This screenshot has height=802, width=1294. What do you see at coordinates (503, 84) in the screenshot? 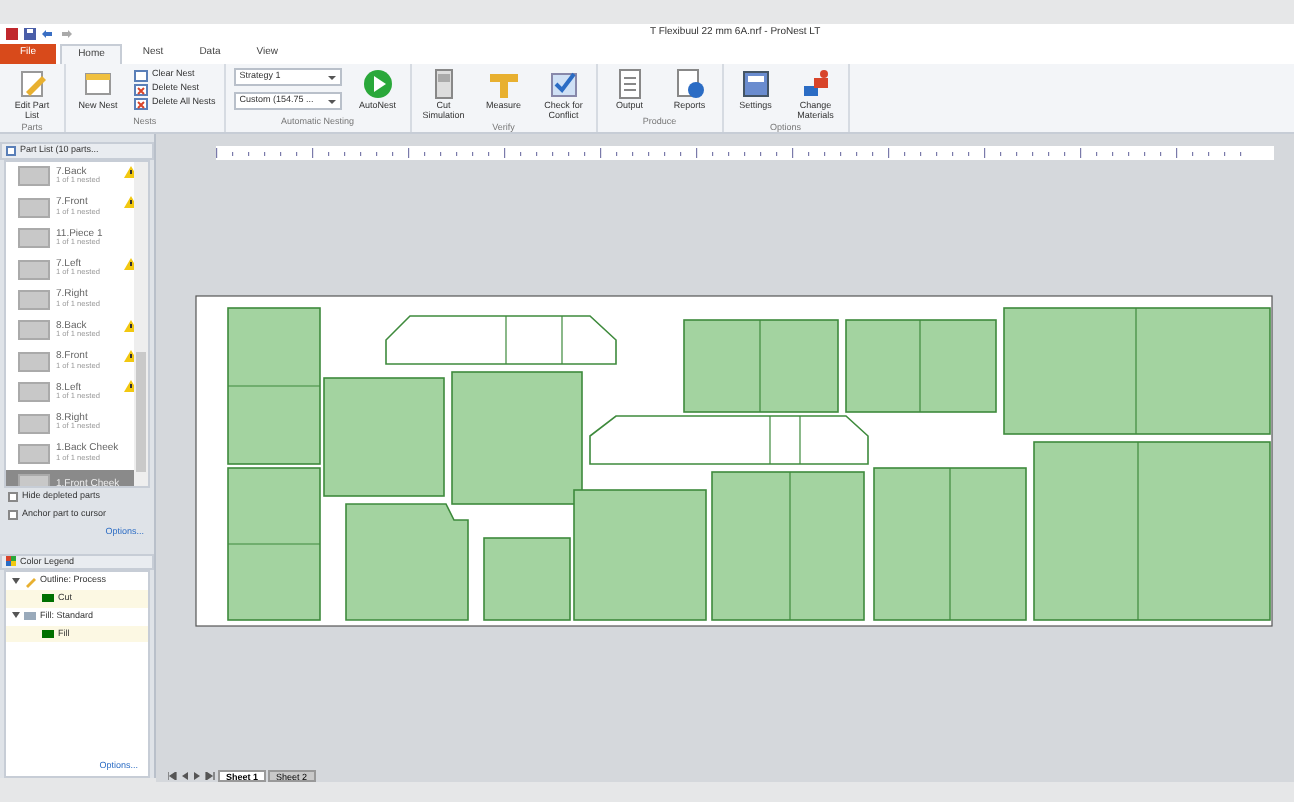
I see `ruler-icon` at bounding box center [503, 84].